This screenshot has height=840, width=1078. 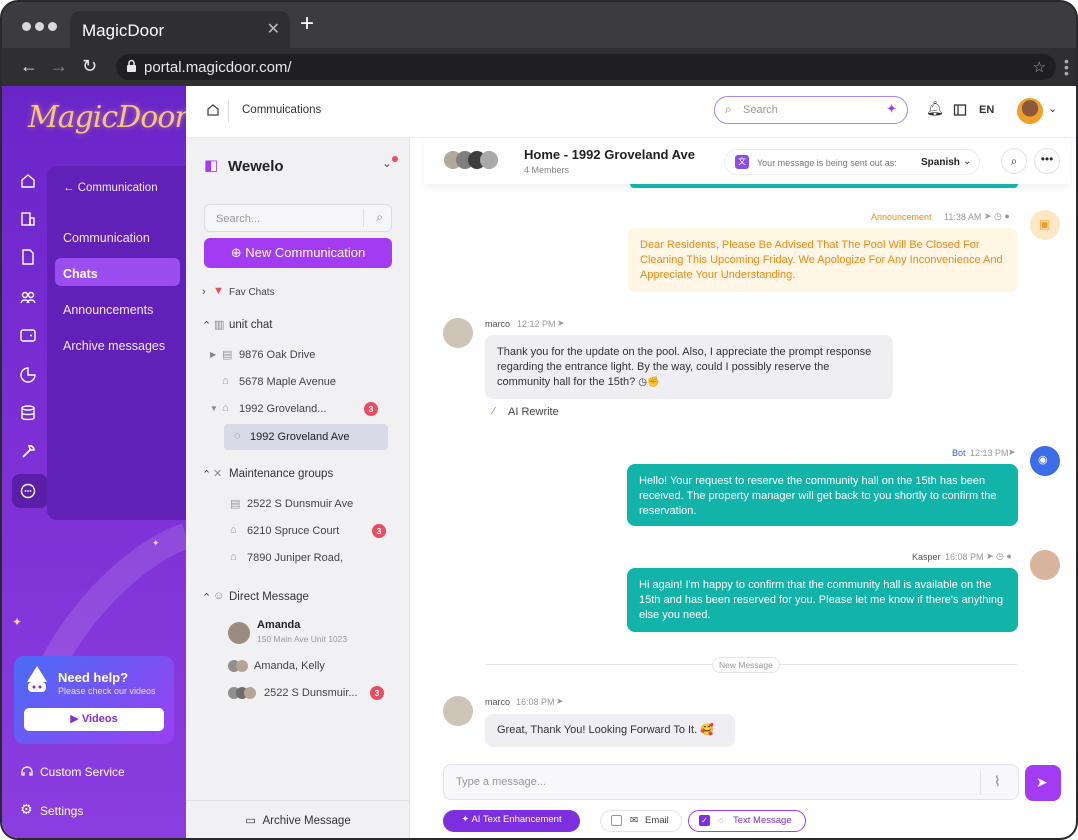 I want to click on fav-chats-label: Fav Chats, so click(x=252, y=292).